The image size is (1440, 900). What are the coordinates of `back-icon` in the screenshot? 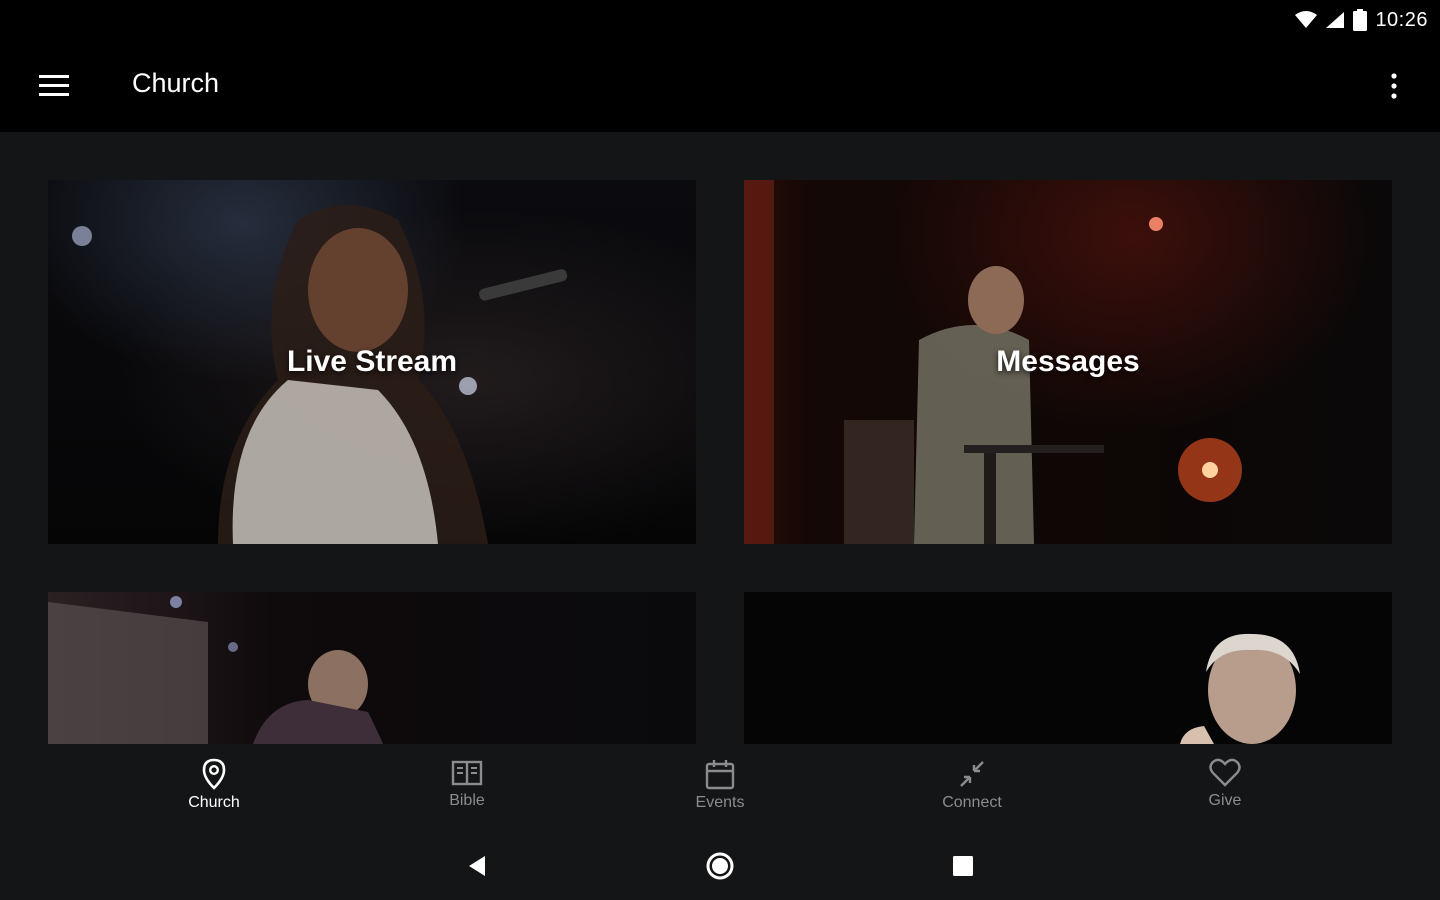 It's located at (477, 866).